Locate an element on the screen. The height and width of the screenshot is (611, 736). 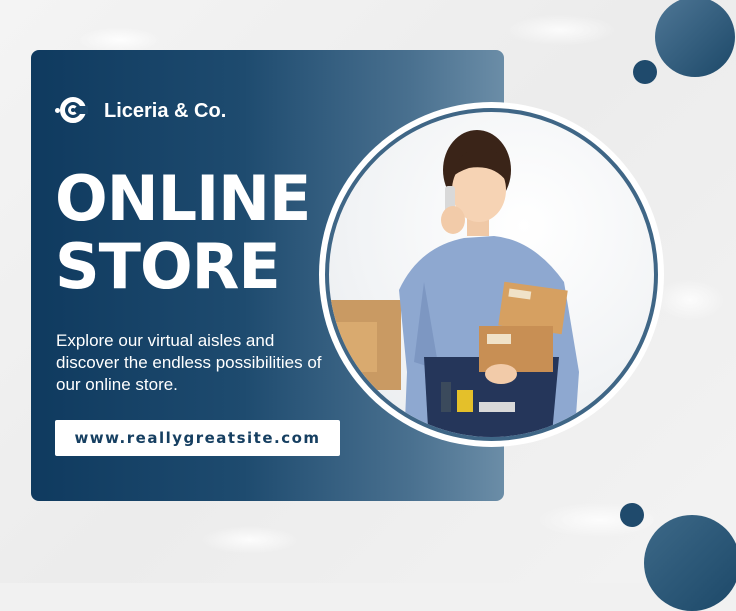
website-url-label: www.reallygreatsite.com is located at coordinates (197, 438).